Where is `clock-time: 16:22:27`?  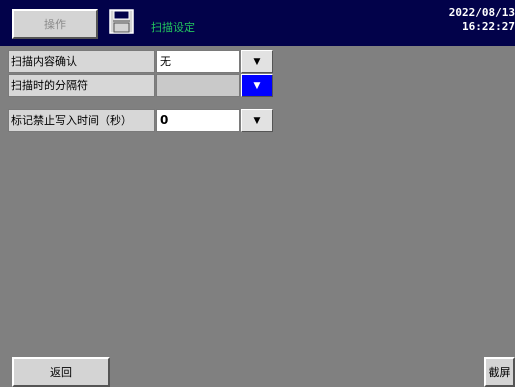 clock-time: 16:22:27 is located at coordinates (488, 26).